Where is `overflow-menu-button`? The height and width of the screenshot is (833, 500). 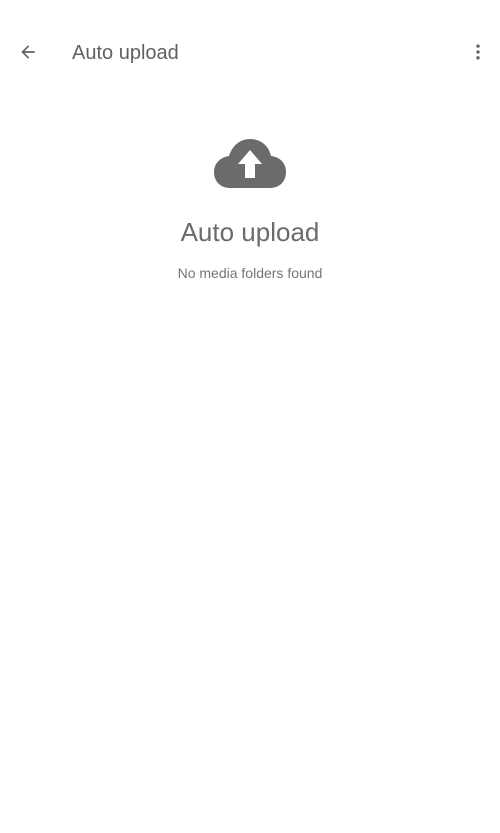
overflow-menu-button is located at coordinates (478, 52).